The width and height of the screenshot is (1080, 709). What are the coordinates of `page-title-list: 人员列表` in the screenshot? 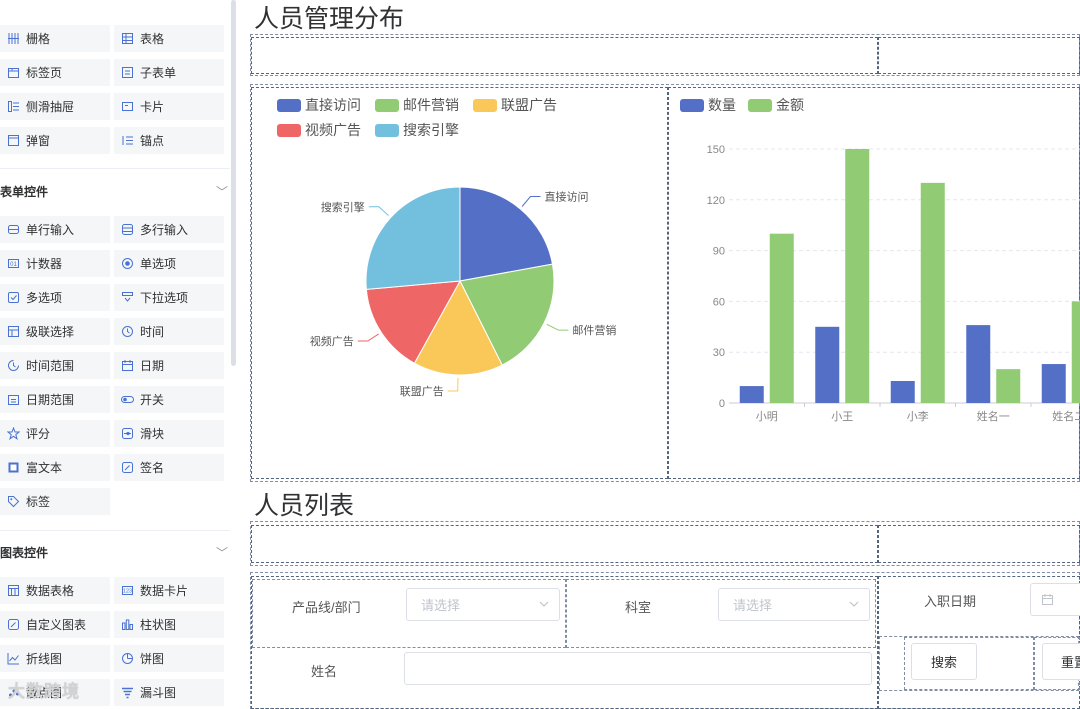 It's located at (304, 504).